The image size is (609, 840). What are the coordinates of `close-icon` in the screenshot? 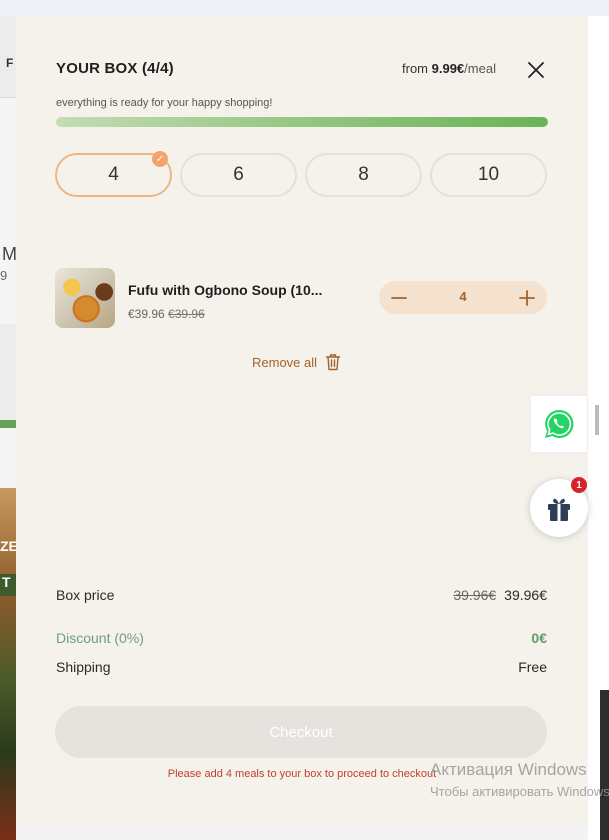 It's located at (536, 70).